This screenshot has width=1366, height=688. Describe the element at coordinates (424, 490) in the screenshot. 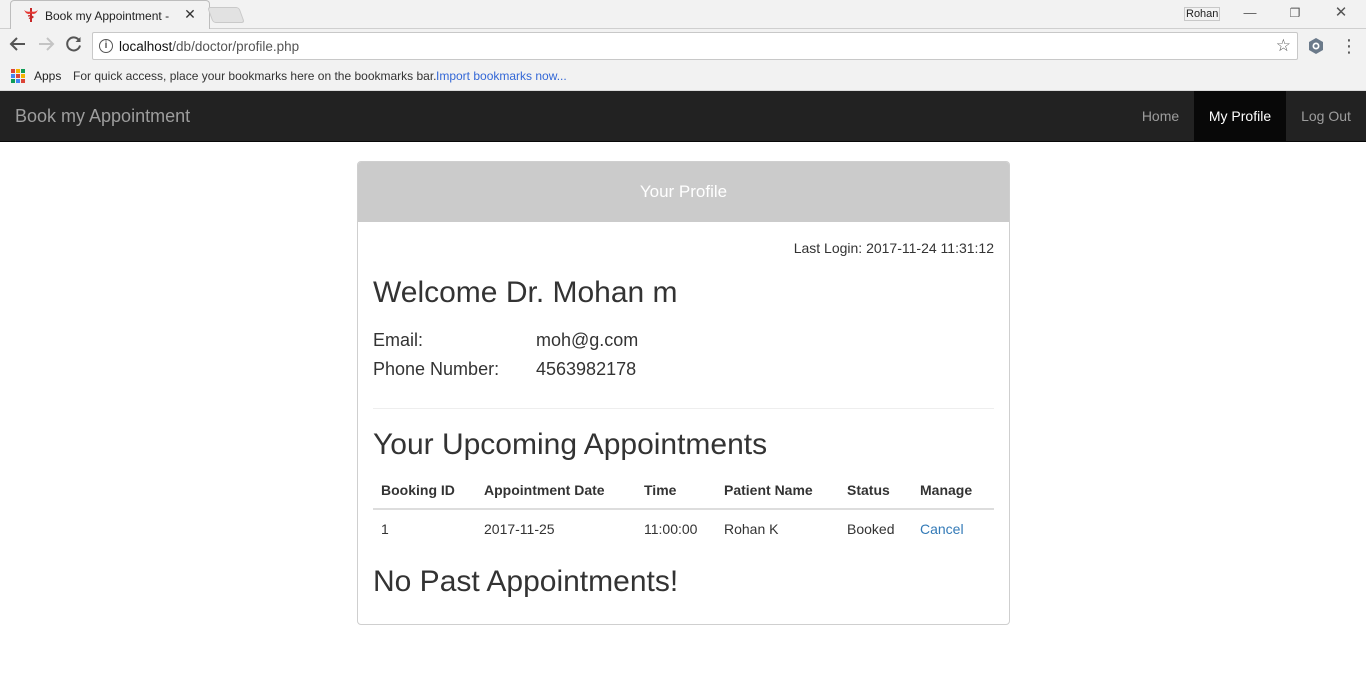

I see `header-booking-id: Booking ID` at that location.